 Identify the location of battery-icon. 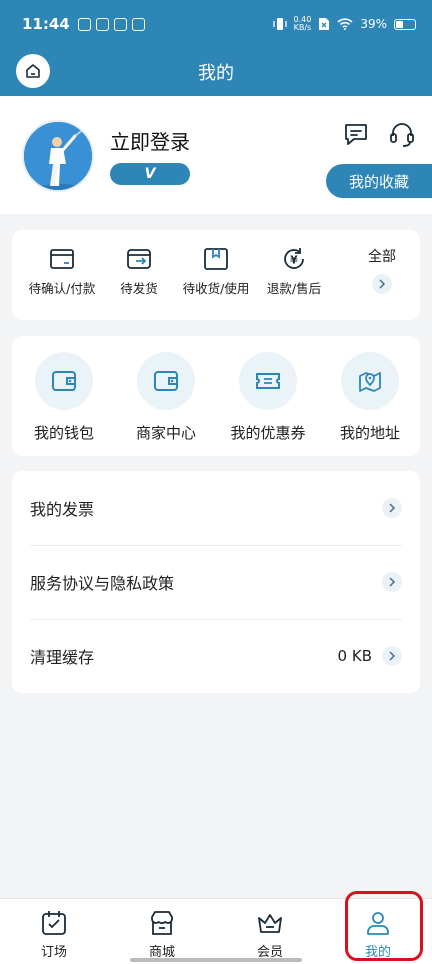
(405, 24).